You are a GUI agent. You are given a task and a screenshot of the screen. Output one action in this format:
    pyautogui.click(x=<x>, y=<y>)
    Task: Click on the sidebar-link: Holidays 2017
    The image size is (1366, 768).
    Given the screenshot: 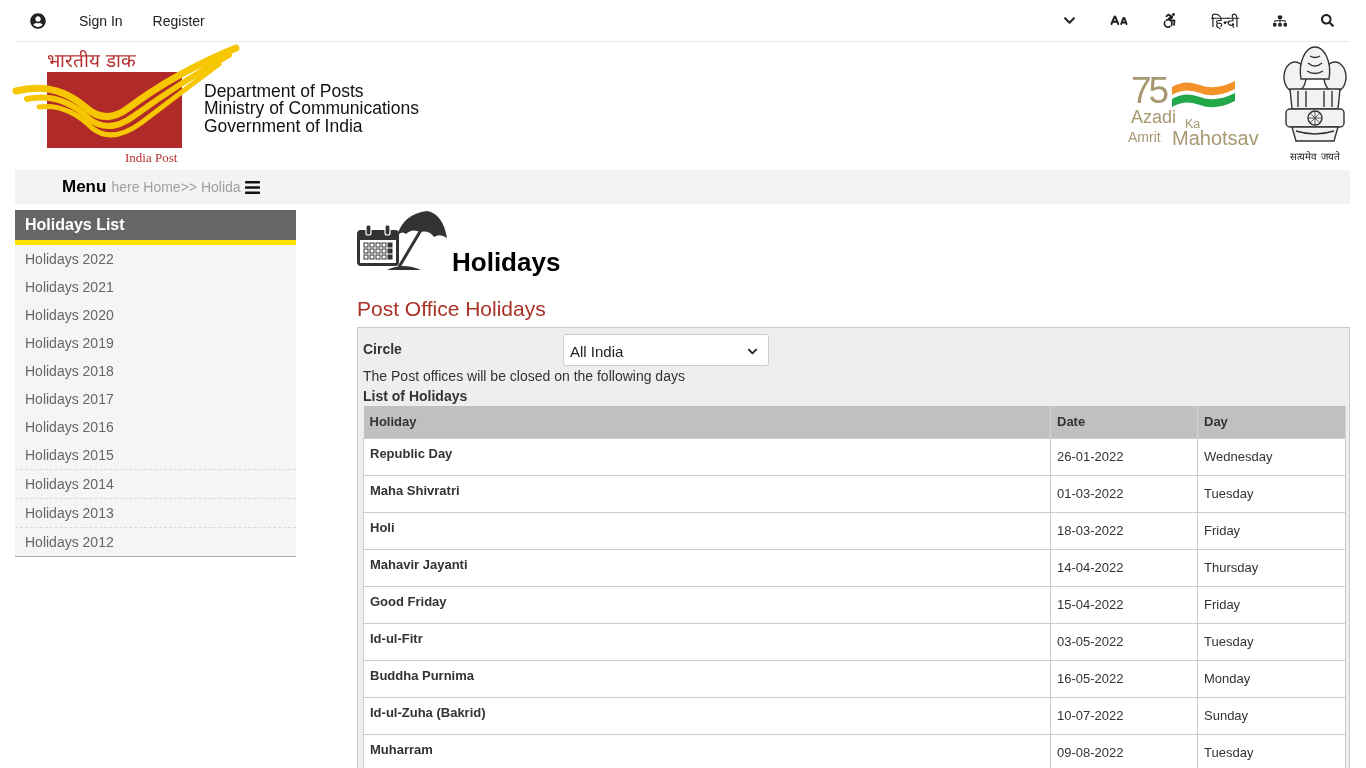 What is the action you would take?
    pyautogui.click(x=155, y=399)
    